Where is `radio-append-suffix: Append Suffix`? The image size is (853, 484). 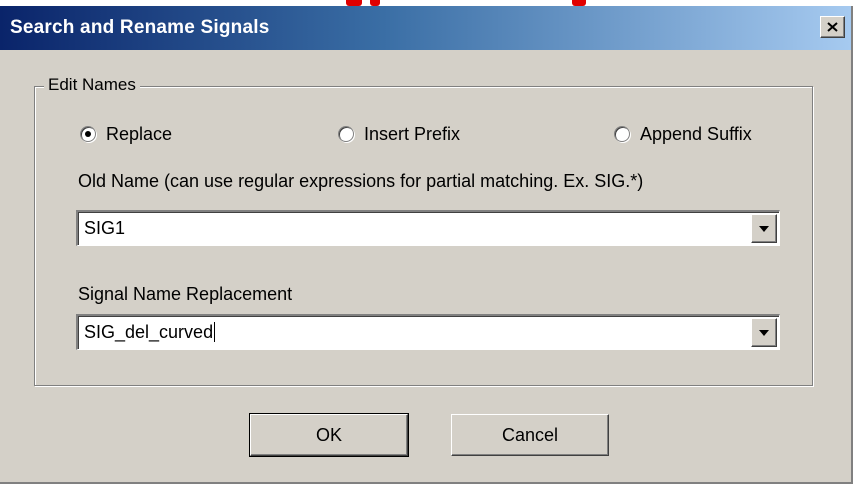
radio-append-suffix: Append Suffix is located at coordinates (683, 134).